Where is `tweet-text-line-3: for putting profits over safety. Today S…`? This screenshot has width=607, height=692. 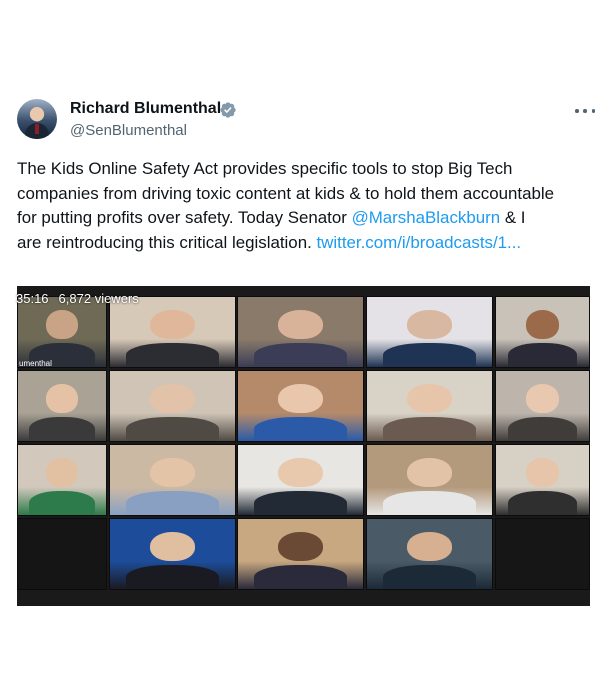
tweet-text-line-3: for putting profits over safety. Today S… is located at coordinates (307, 218).